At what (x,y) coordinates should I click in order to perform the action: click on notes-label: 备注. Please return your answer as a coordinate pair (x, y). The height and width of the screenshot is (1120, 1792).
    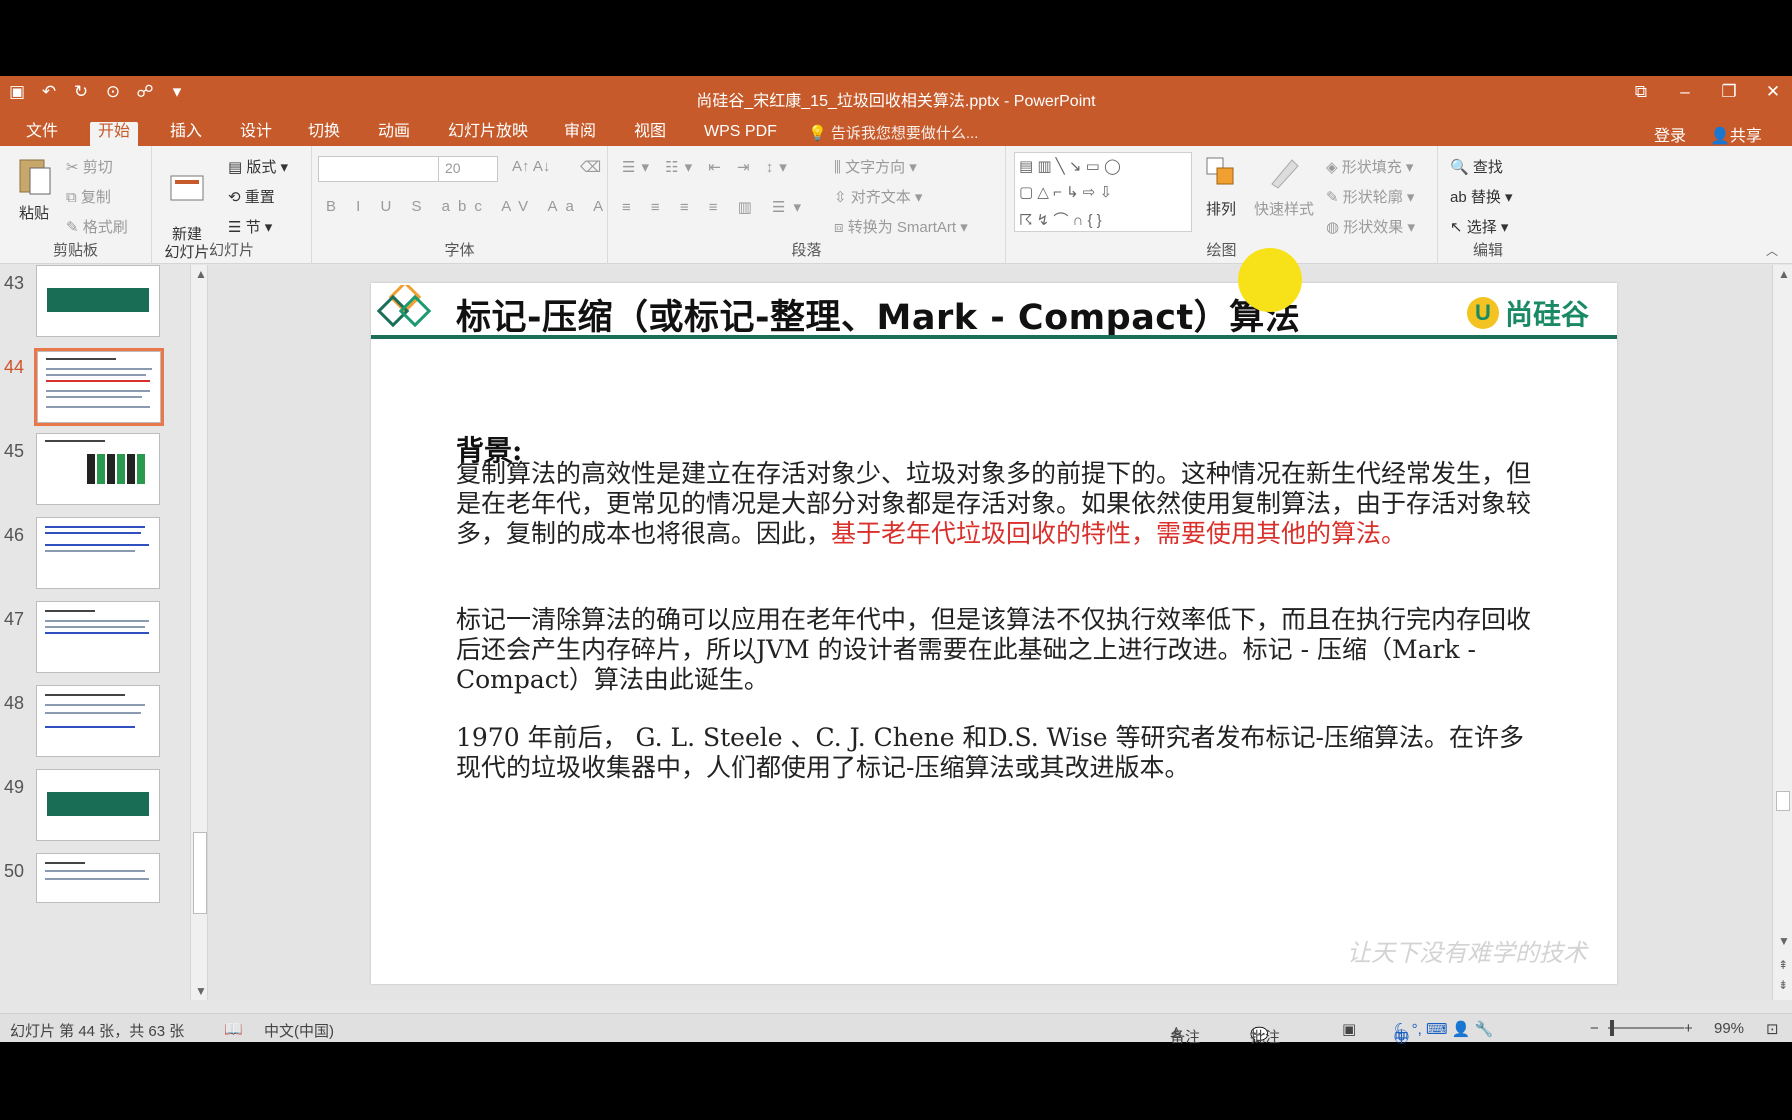
    Looking at the image, I should click on (1185, 1037).